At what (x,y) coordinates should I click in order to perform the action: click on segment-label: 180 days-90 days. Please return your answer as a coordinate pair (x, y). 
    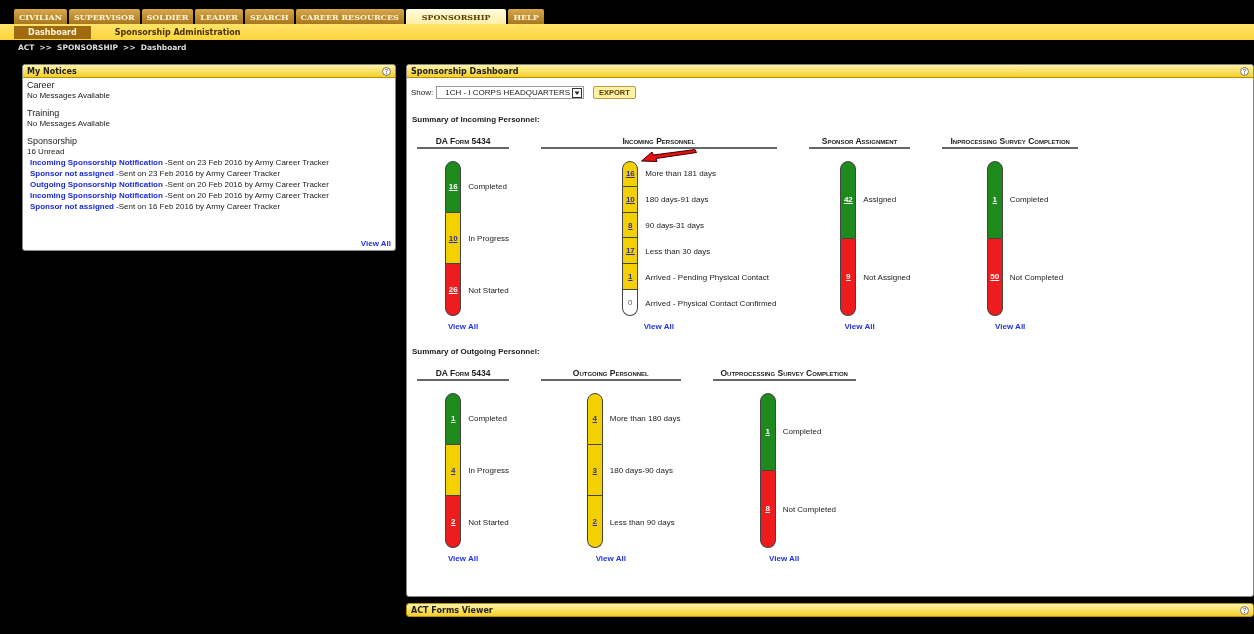
    Looking at the image, I should click on (641, 470).